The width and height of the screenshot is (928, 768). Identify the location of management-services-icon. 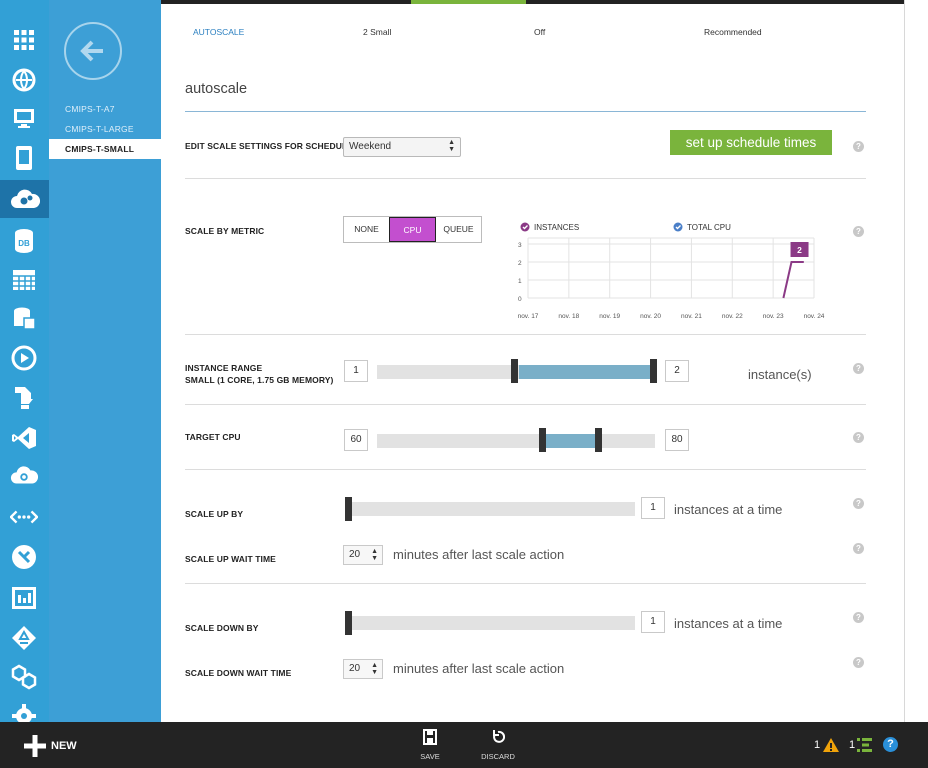
(24, 598).